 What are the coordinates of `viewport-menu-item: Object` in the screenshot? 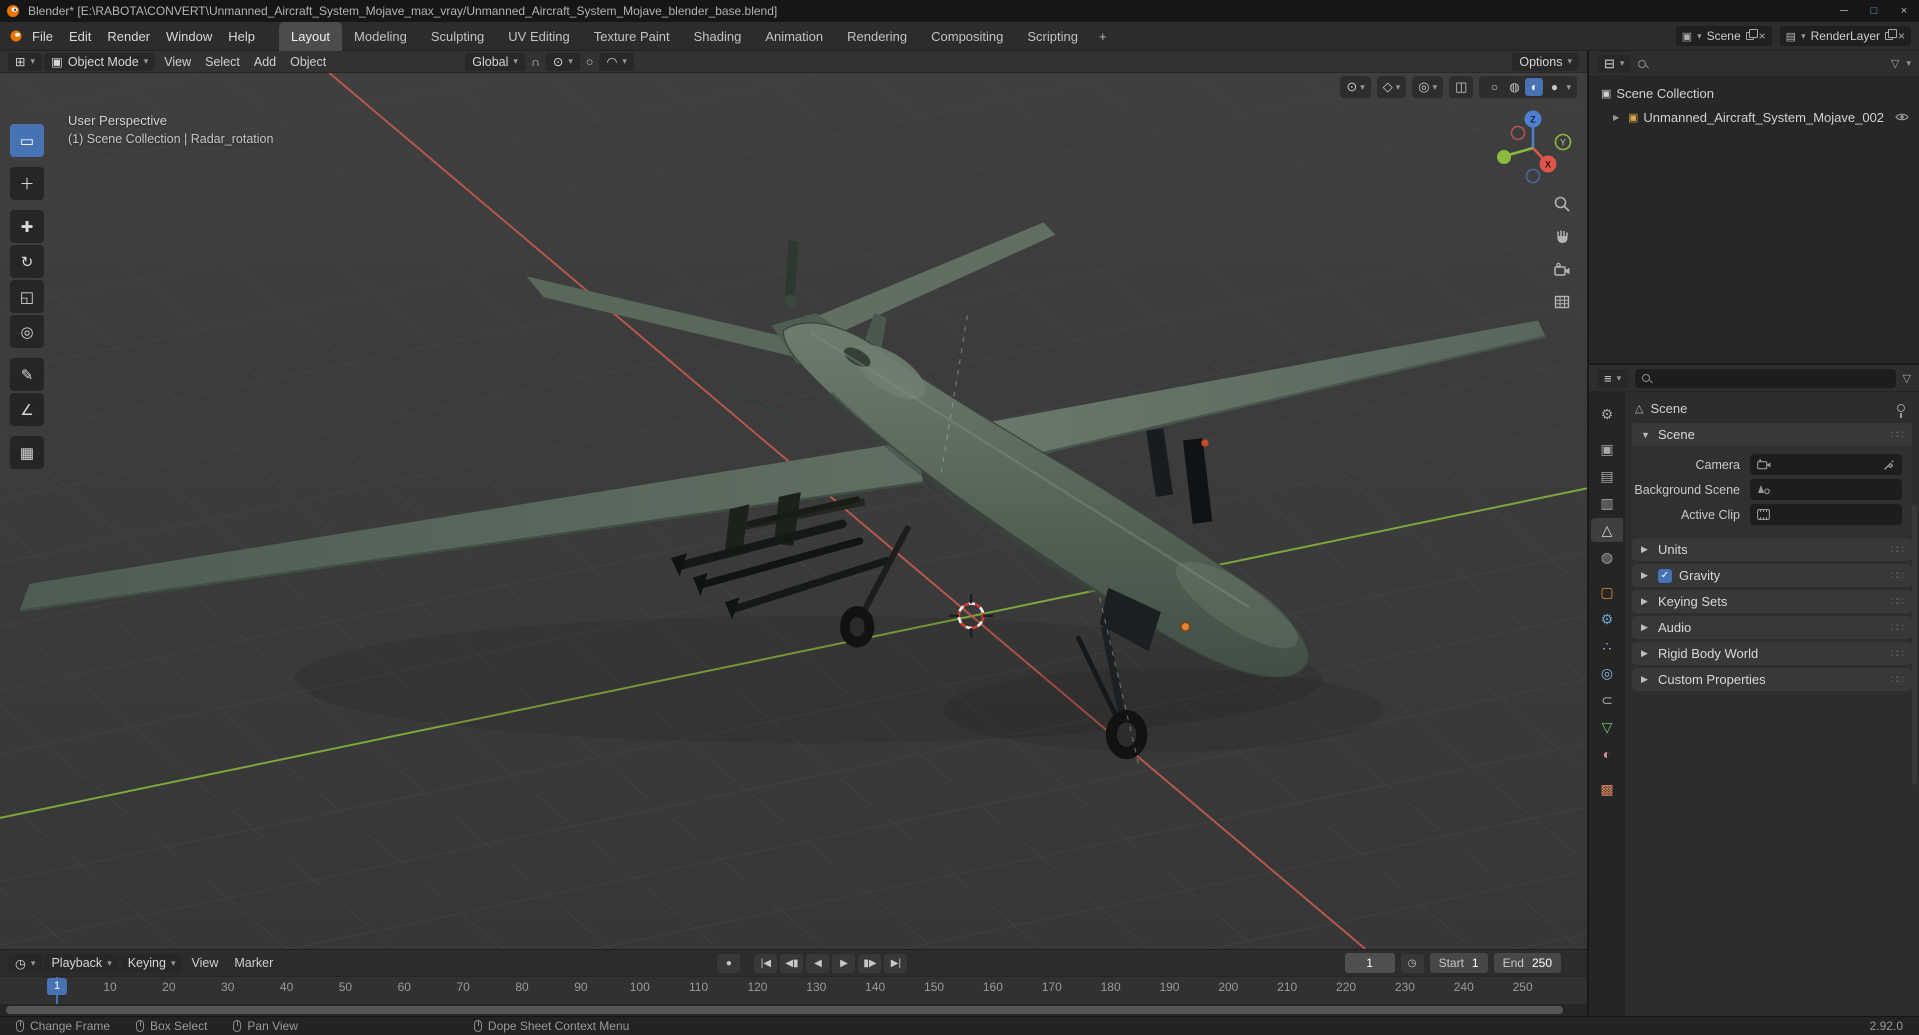 It's located at (308, 62).